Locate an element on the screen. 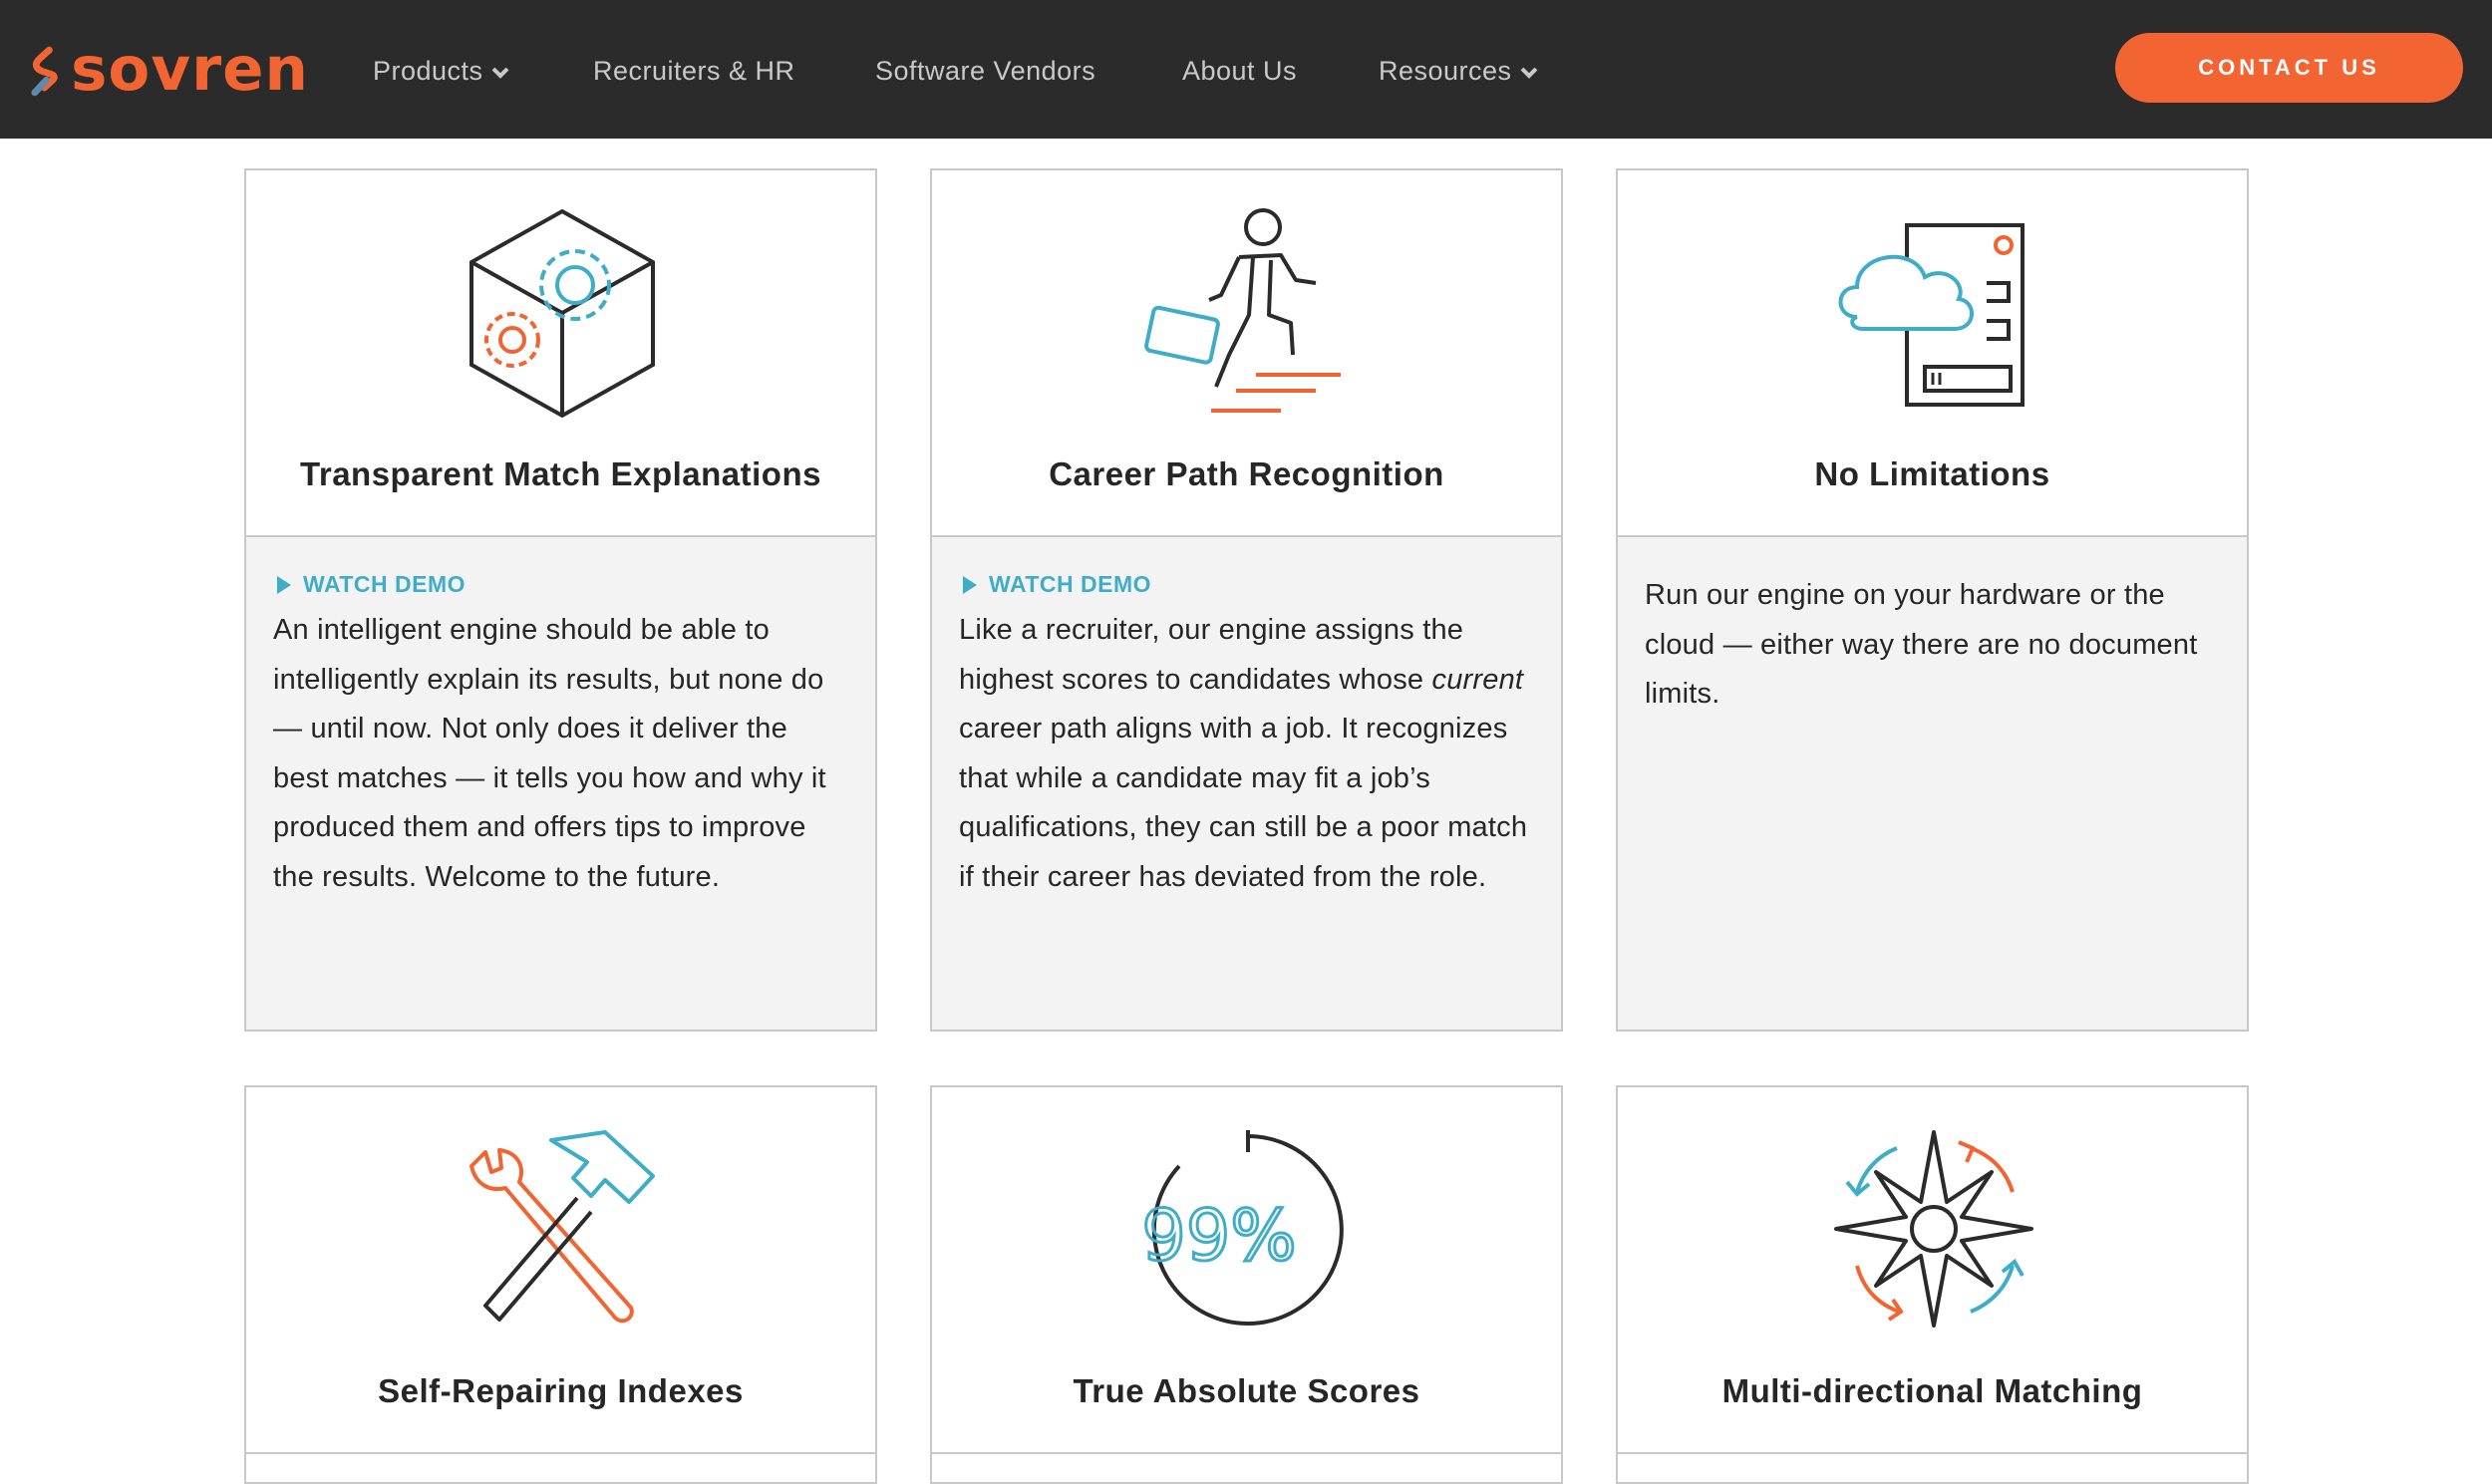 This screenshot has width=2492, height=1484. brand-name: sovren is located at coordinates (190, 69).